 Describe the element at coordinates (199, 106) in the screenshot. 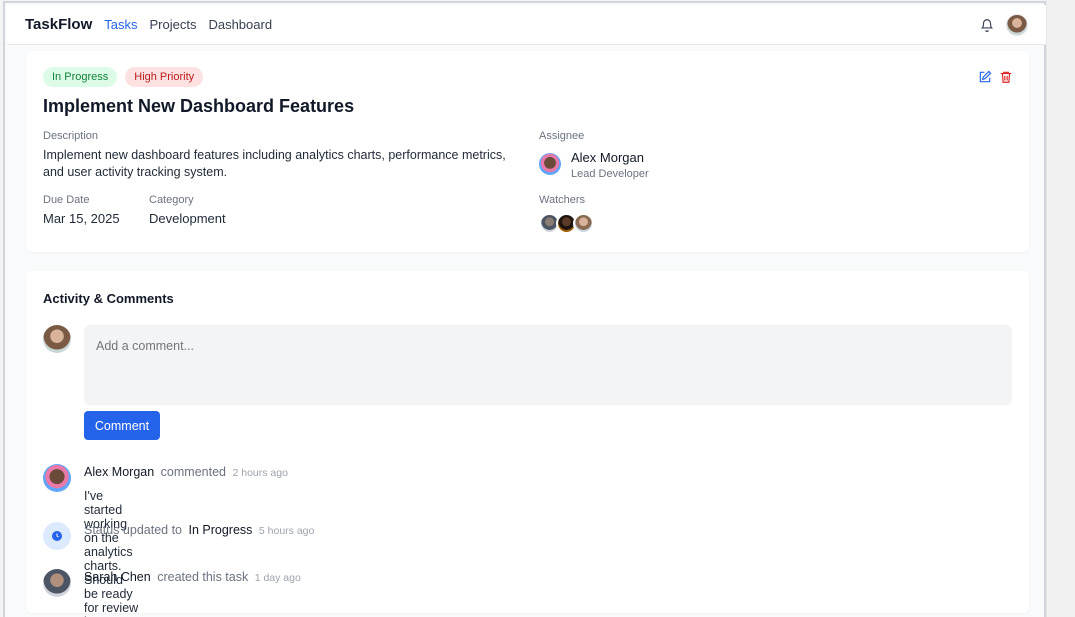

I see `task-title: Implement New Dashboard Features` at that location.